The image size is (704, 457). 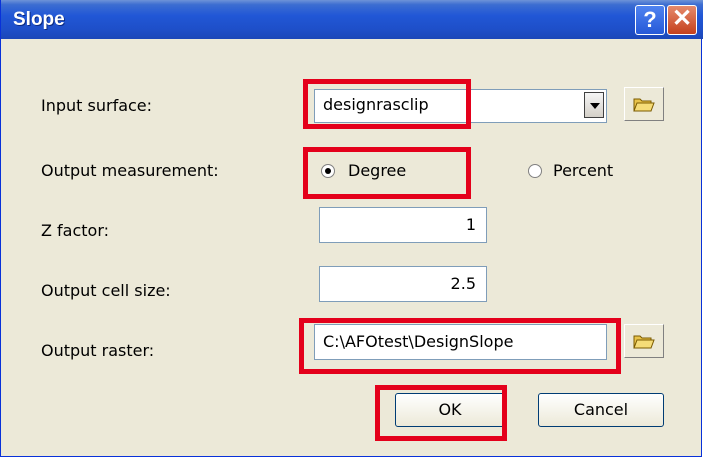 I want to click on percent-radio, so click(x=535, y=171).